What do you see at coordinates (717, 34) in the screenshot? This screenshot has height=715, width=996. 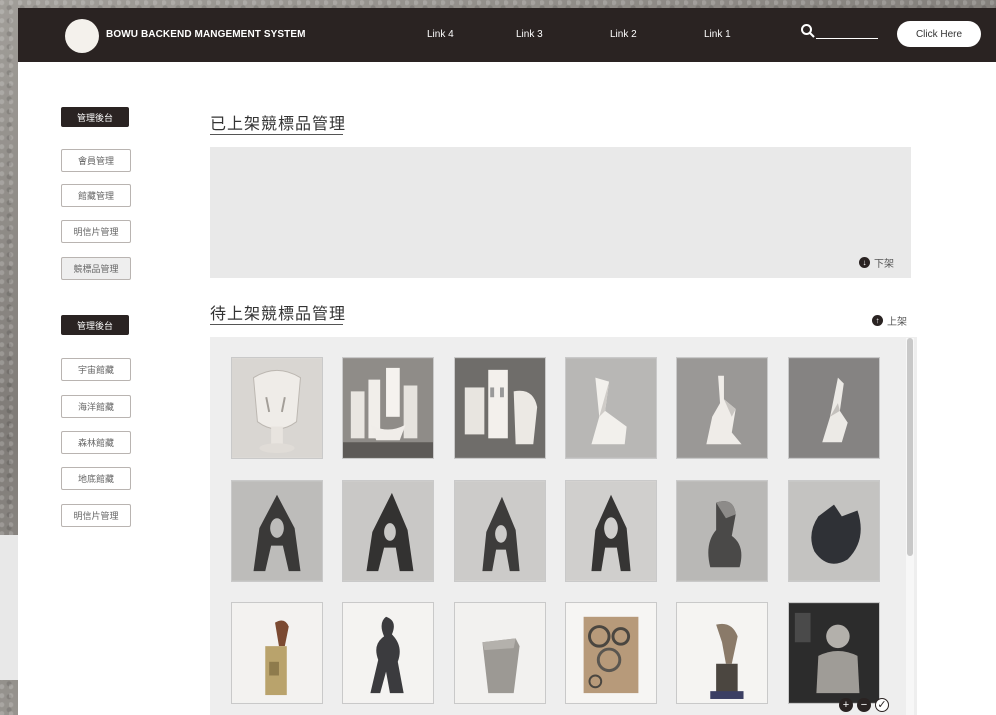 I see `nav-link-1: Link 1` at bounding box center [717, 34].